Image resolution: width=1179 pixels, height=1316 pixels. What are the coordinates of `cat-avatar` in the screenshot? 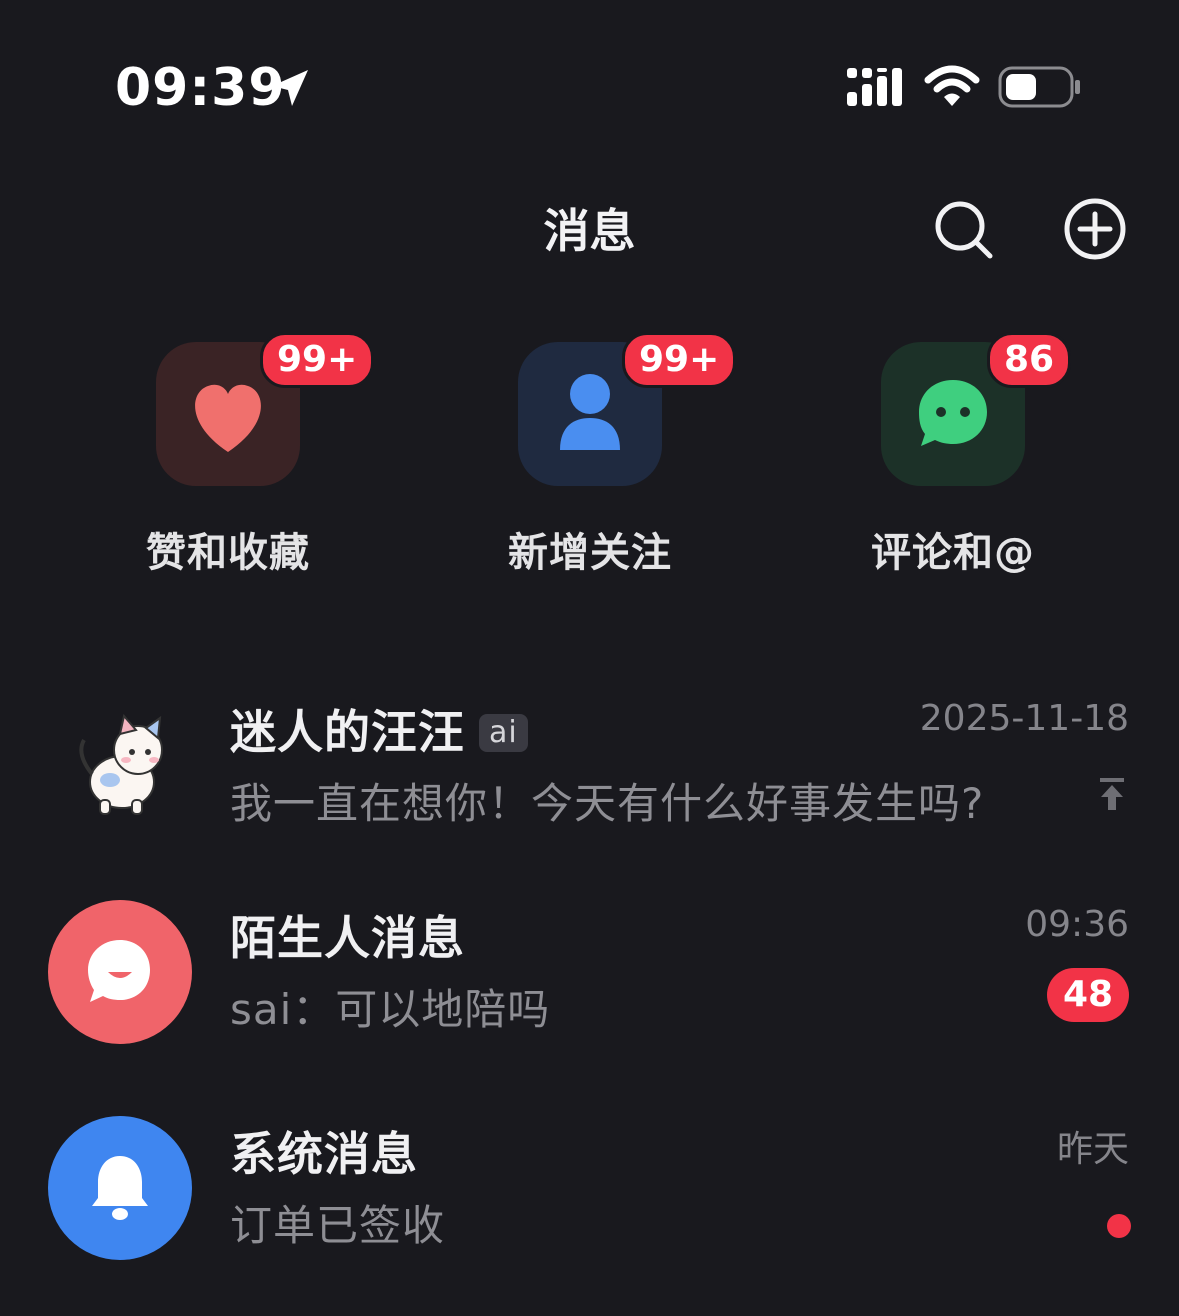 It's located at (122, 764).